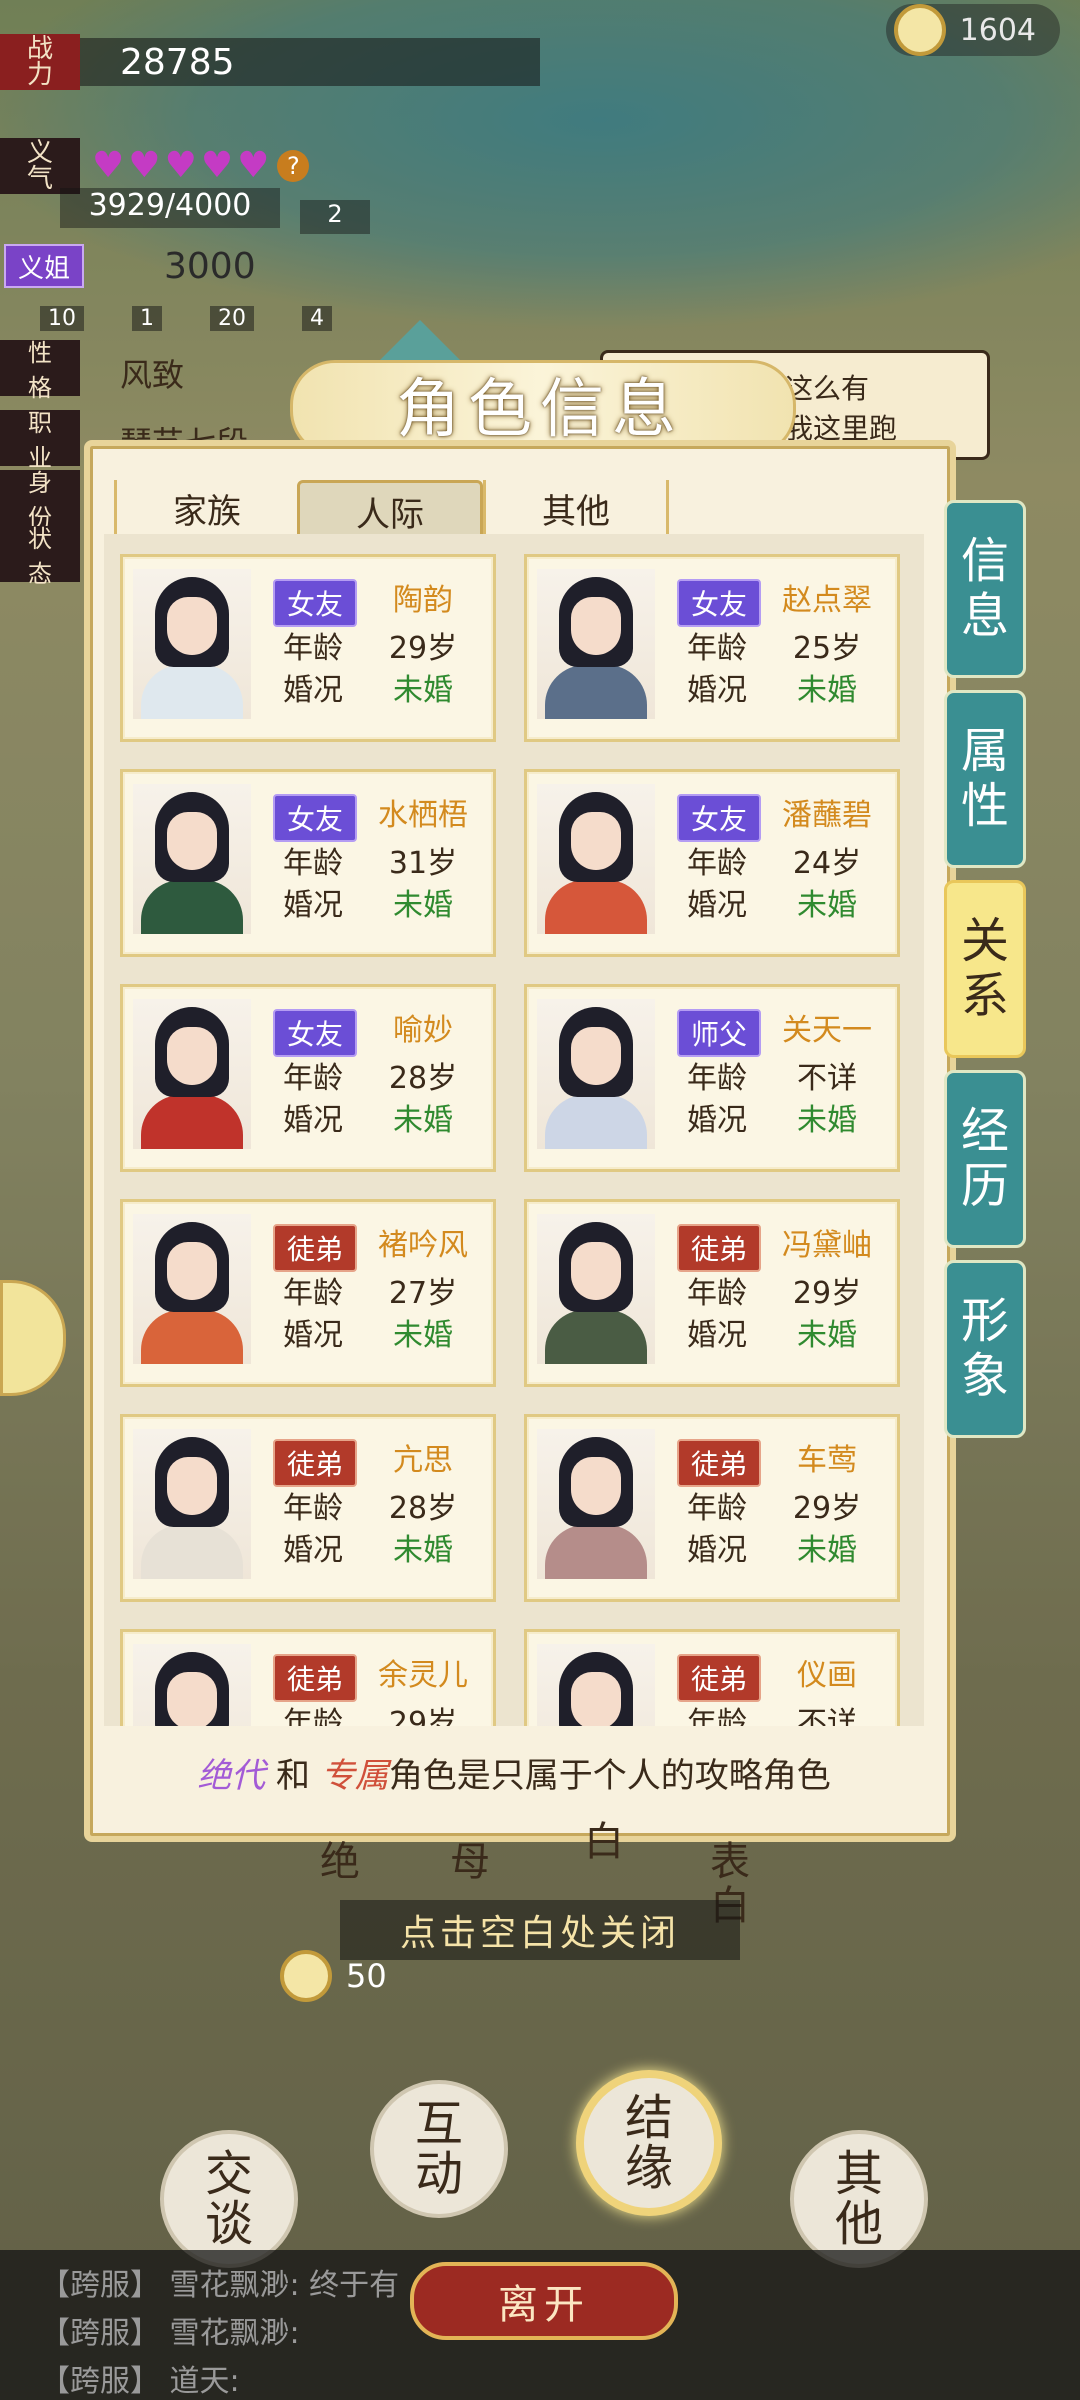 The image size is (1080, 2400). Describe the element at coordinates (604, 1842) in the screenshot. I see `behind-label: 白` at that location.